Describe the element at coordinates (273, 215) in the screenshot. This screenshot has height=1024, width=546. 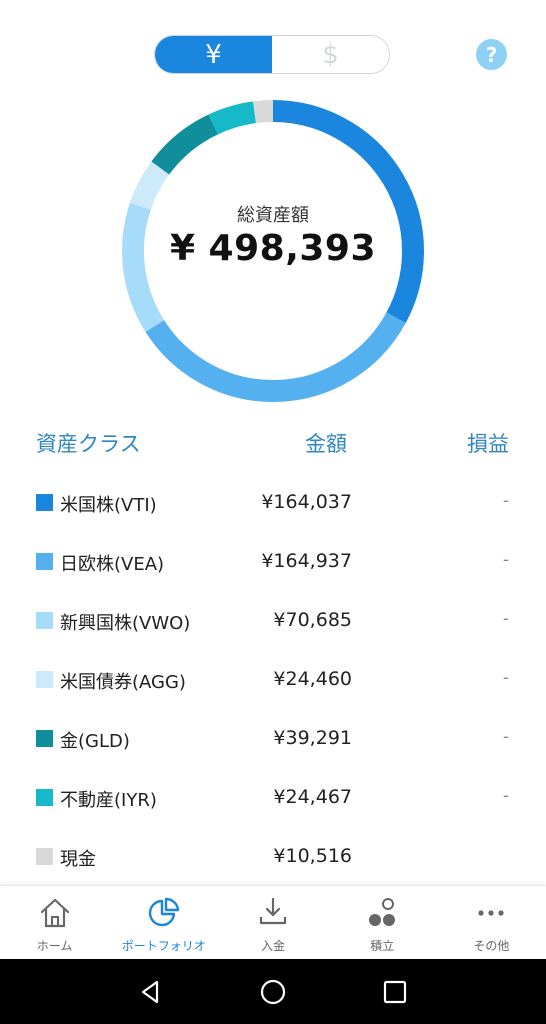
I see `total-assets-label: 総資産額` at that location.